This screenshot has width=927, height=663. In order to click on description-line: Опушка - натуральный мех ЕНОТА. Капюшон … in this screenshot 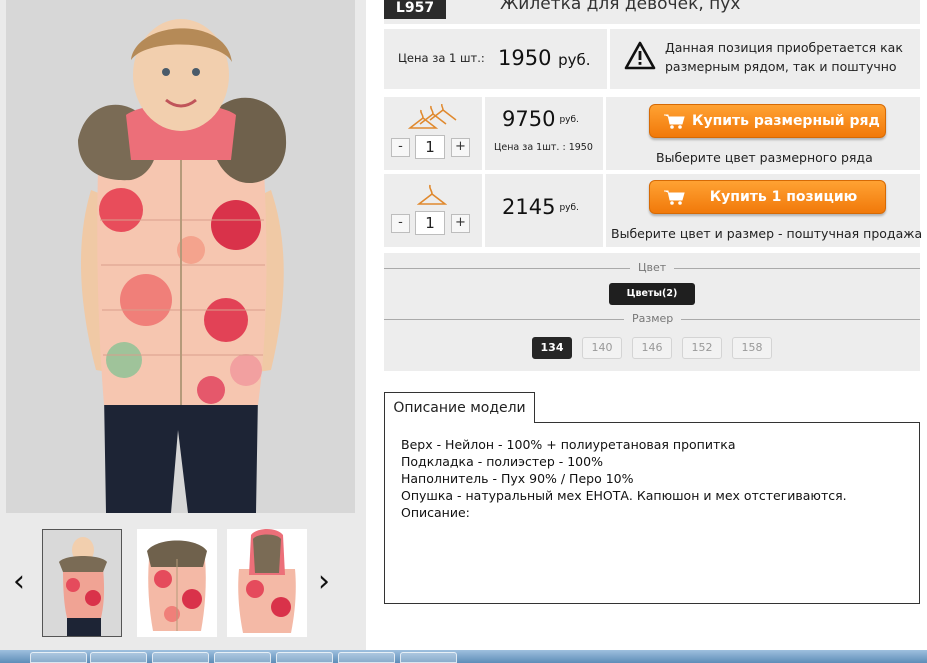, I will do `click(624, 495)`.